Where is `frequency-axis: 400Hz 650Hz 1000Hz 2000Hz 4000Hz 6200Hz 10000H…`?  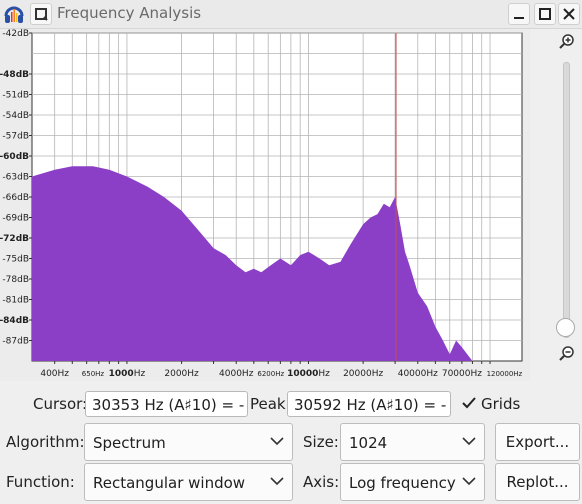 frequency-axis: 400Hz 650Hz 1000Hz 2000Hz 4000Hz 6200Hz 10000H… is located at coordinates (281, 370).